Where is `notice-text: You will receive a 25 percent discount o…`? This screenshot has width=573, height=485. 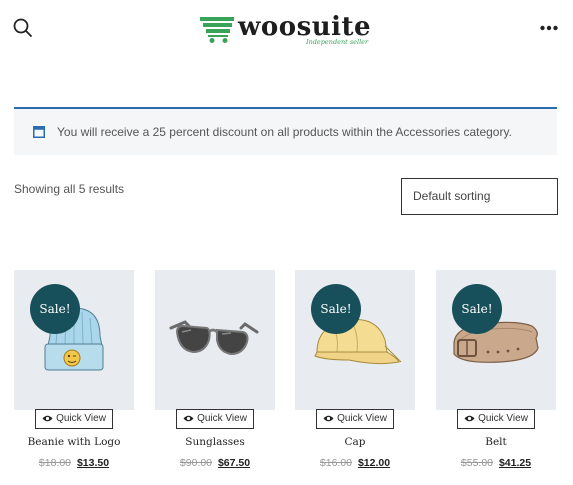
notice-text: You will receive a 25 percent discount o… is located at coordinates (284, 132).